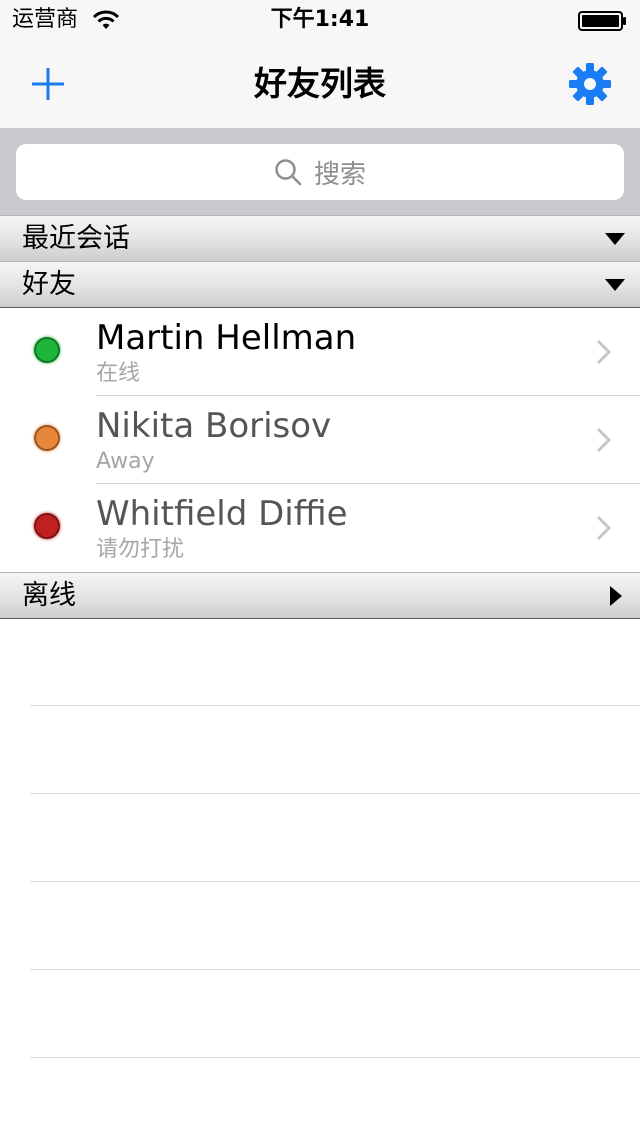 Image resolution: width=640 pixels, height=1136 pixels. I want to click on gear-icon, so click(590, 84).